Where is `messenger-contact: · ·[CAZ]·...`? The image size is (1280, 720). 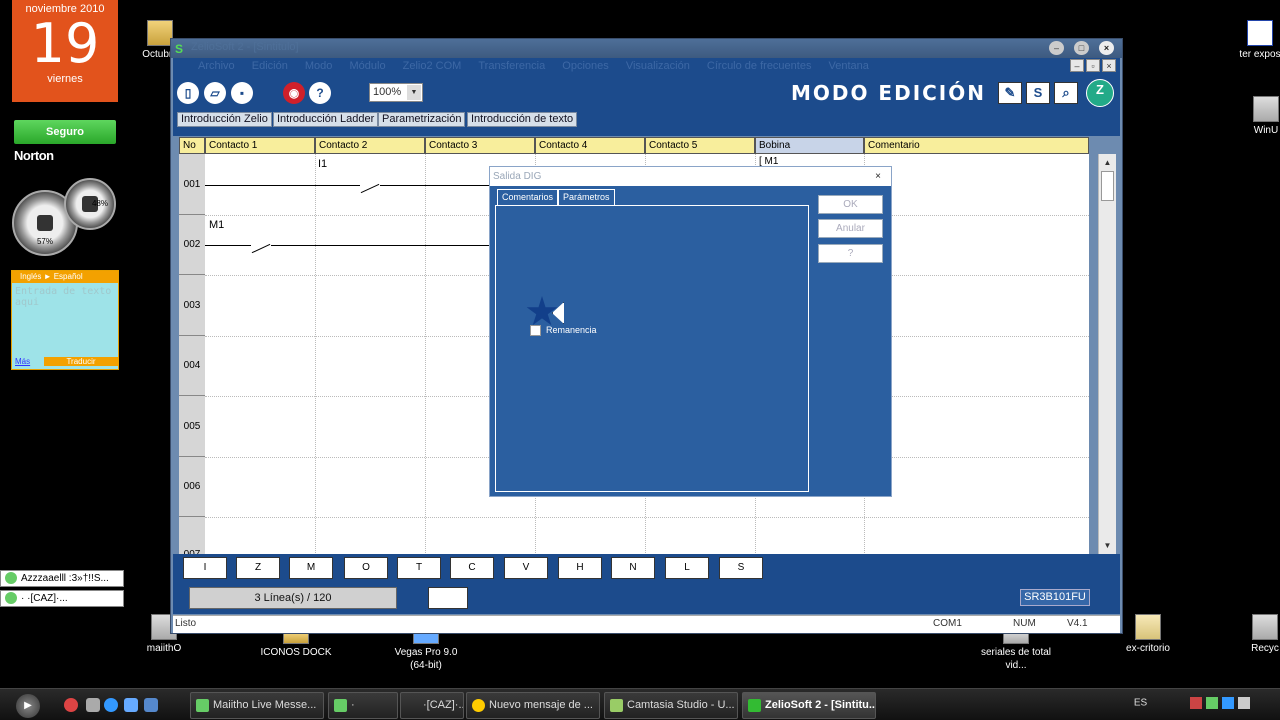 messenger-contact: · ·[CAZ]·... is located at coordinates (62, 598).